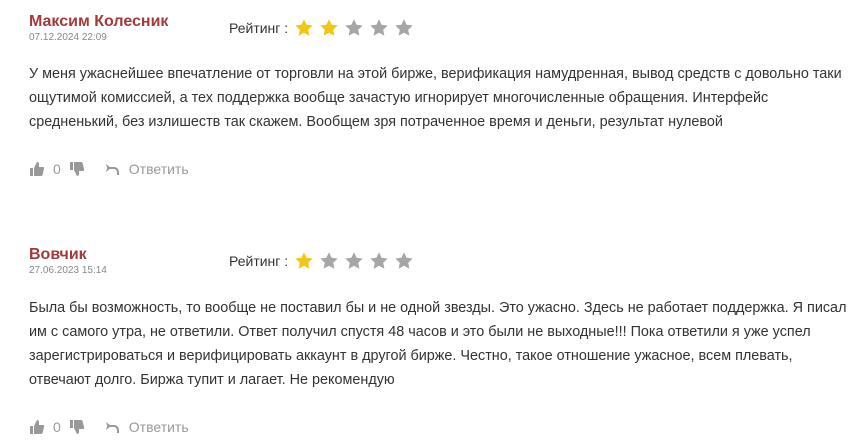 This screenshot has height=447, width=861. Describe the element at coordinates (99, 21) in the screenshot. I see `review-author: Максим Колесник` at that location.